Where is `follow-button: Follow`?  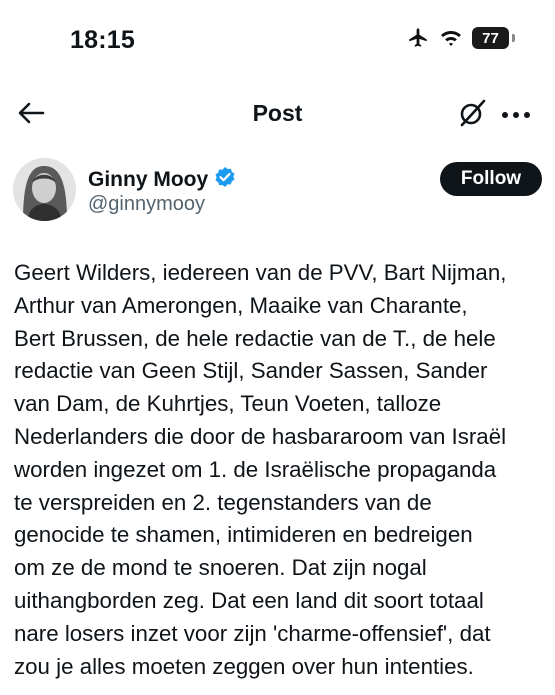 follow-button: Follow is located at coordinates (491, 179).